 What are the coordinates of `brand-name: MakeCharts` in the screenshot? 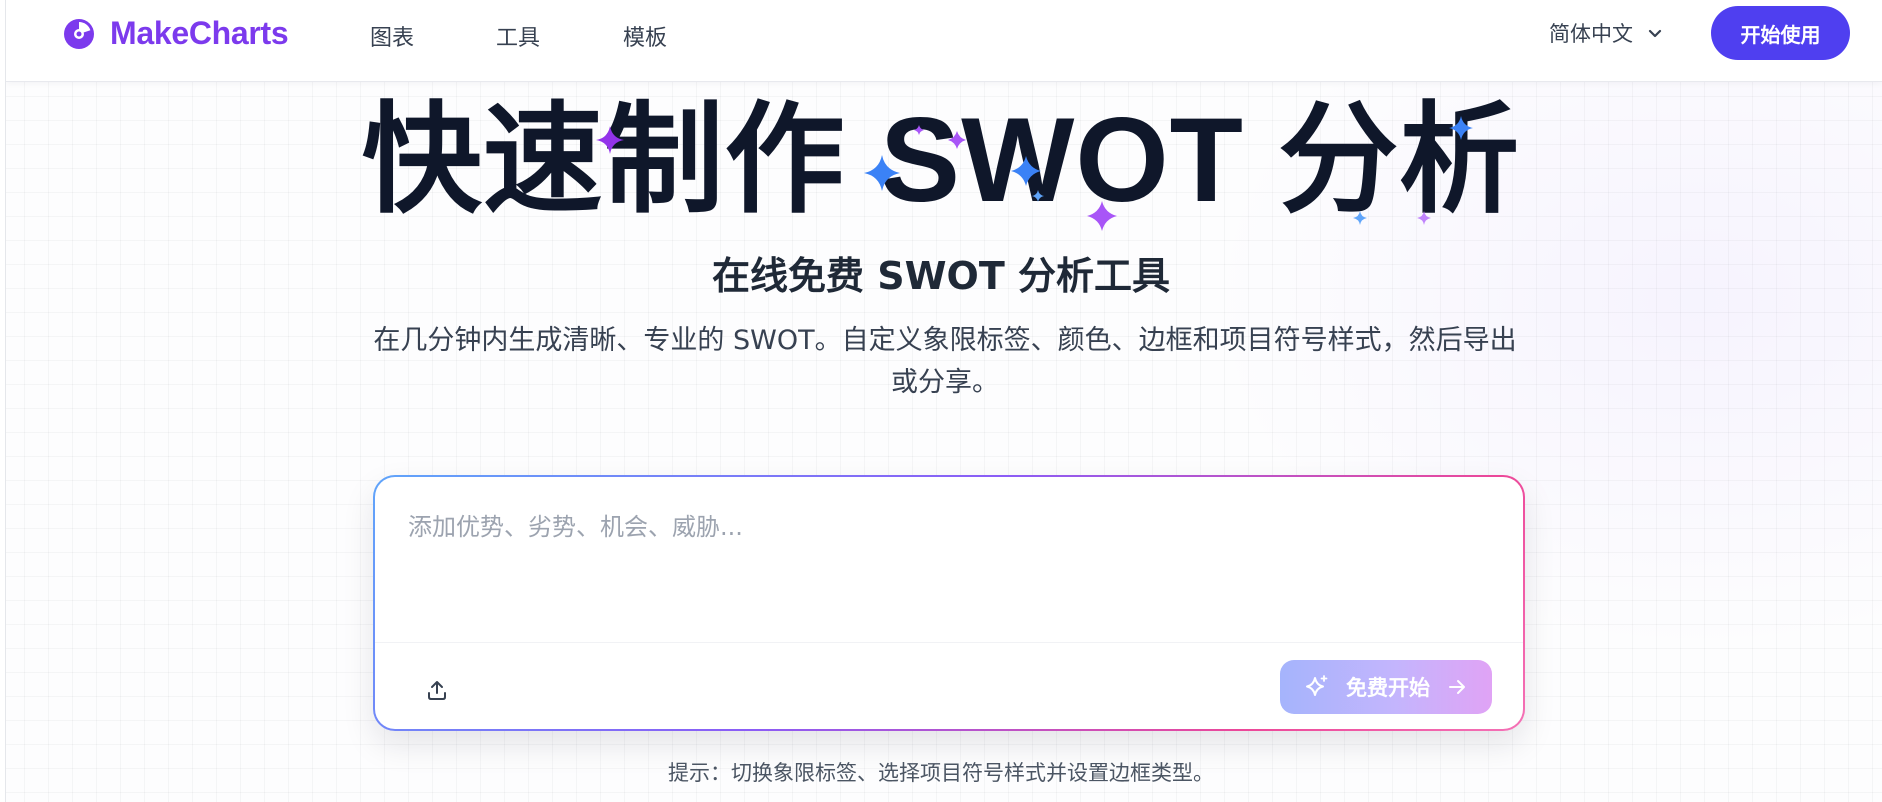 It's located at (199, 33).